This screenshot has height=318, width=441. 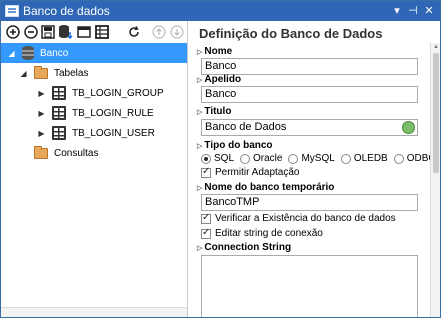 I want to click on nome-field: Banco, so click(x=309, y=66).